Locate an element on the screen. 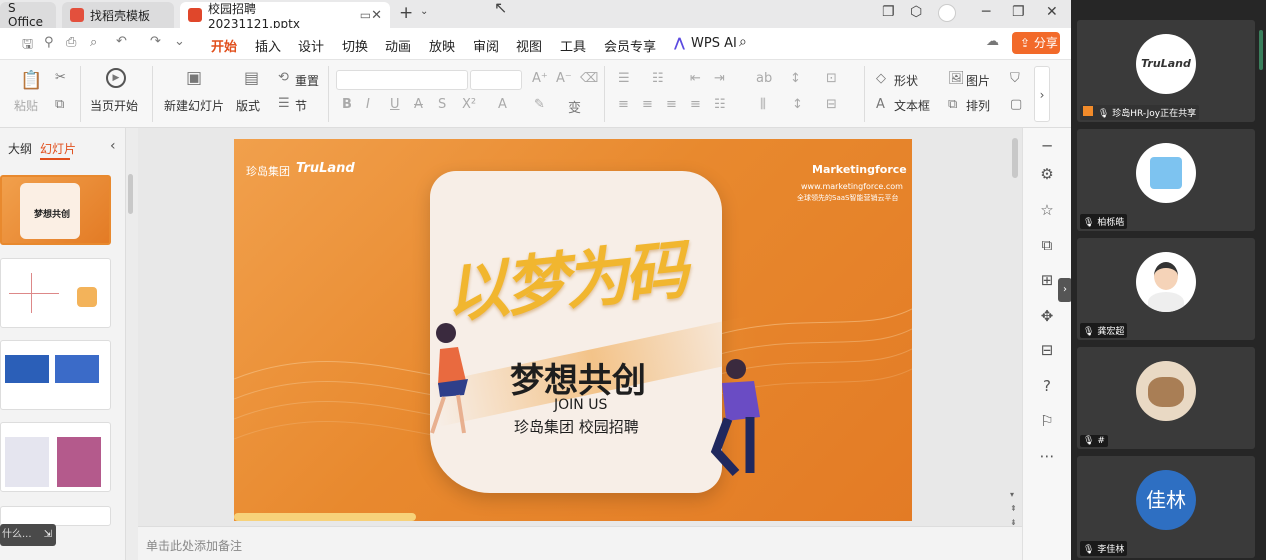 The width and height of the screenshot is (1266, 560). menu-transition: 切换 is located at coordinates (355, 45).